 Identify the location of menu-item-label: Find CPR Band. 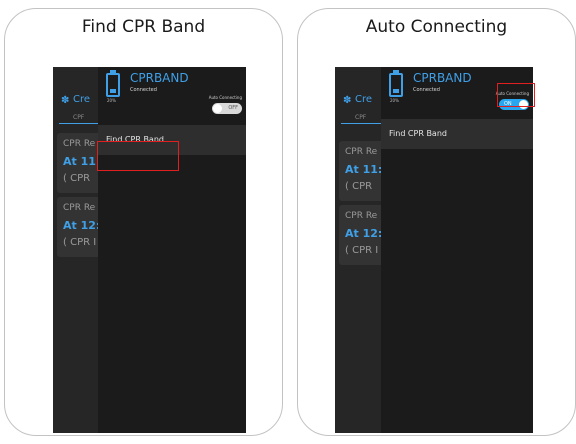
(418, 133).